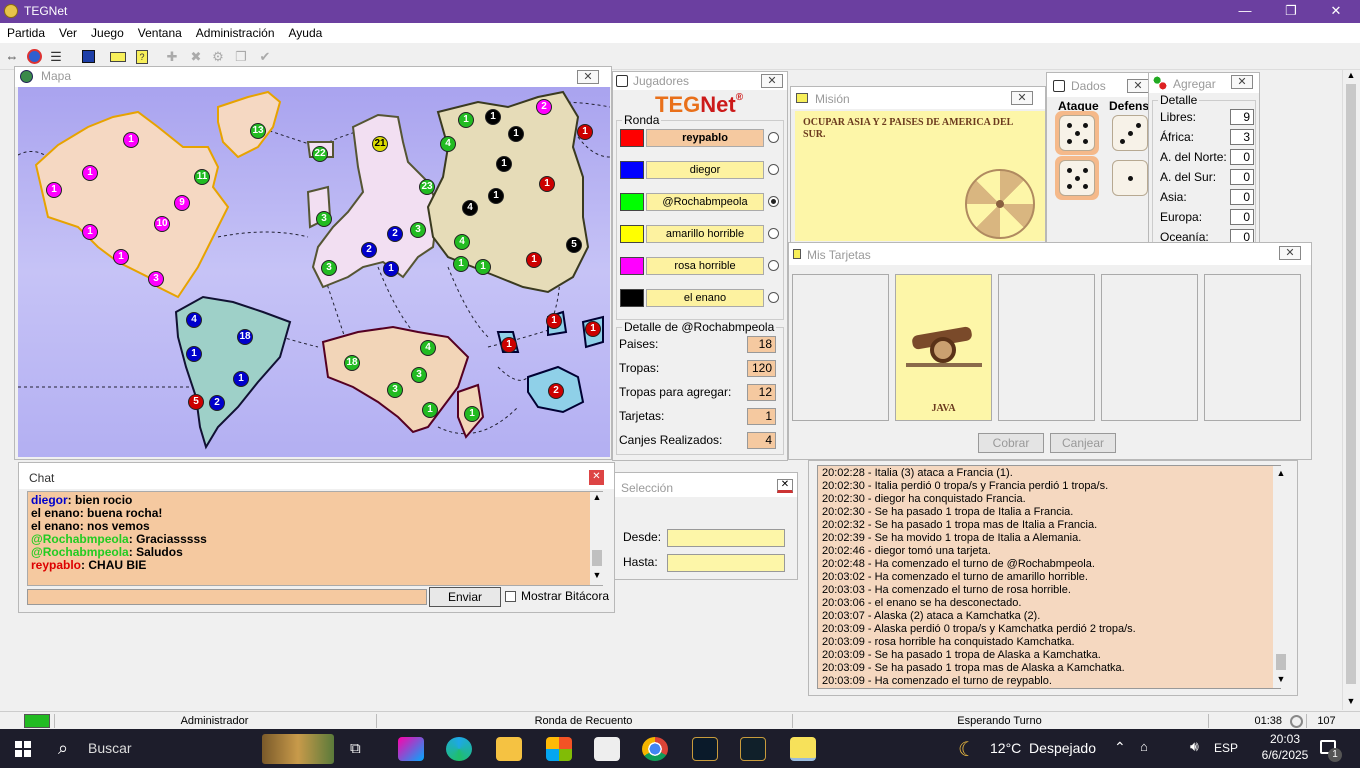  I want to click on card-question-icon: ?, so click(142, 57).